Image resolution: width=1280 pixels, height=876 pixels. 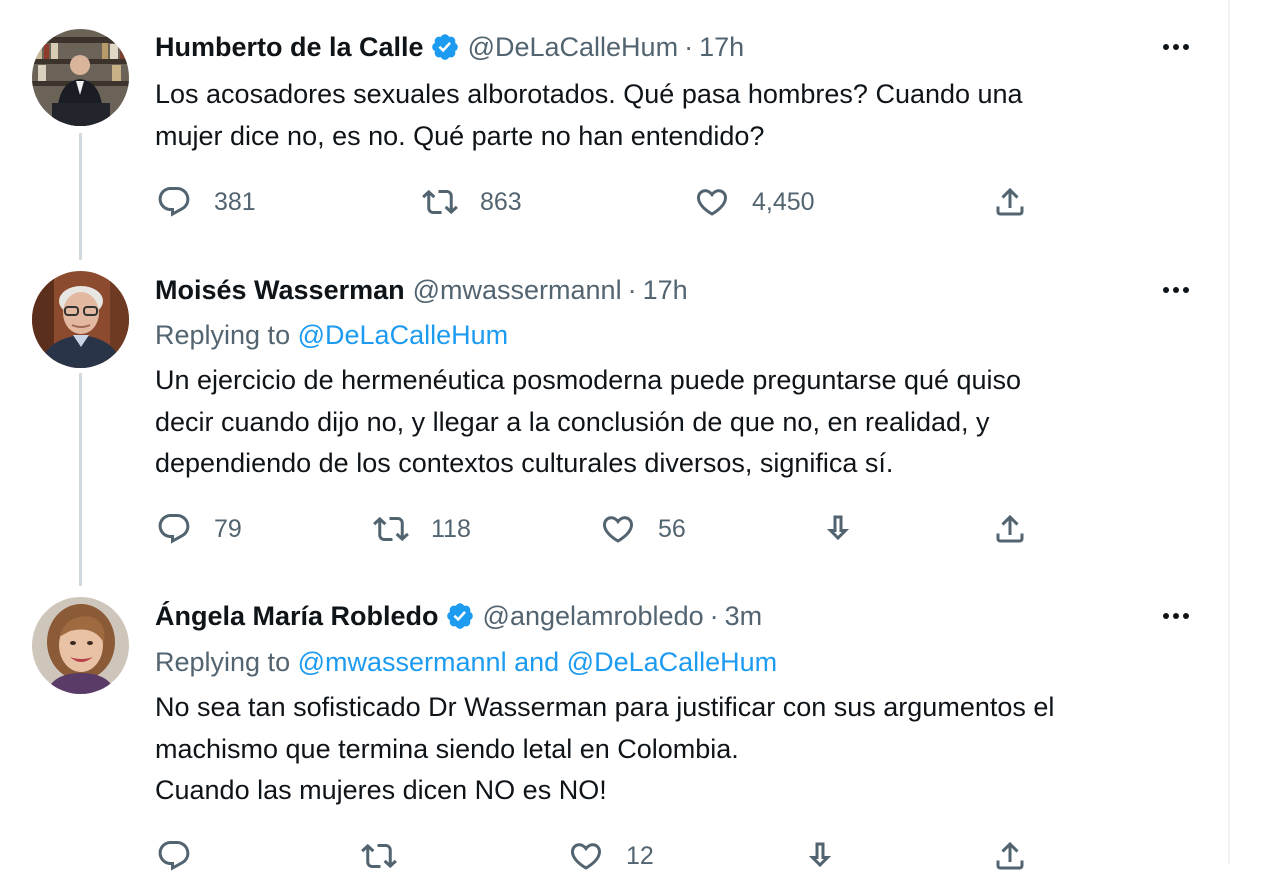 What do you see at coordinates (402, 662) in the screenshot?
I see `mention-link: @mwassermannl` at bounding box center [402, 662].